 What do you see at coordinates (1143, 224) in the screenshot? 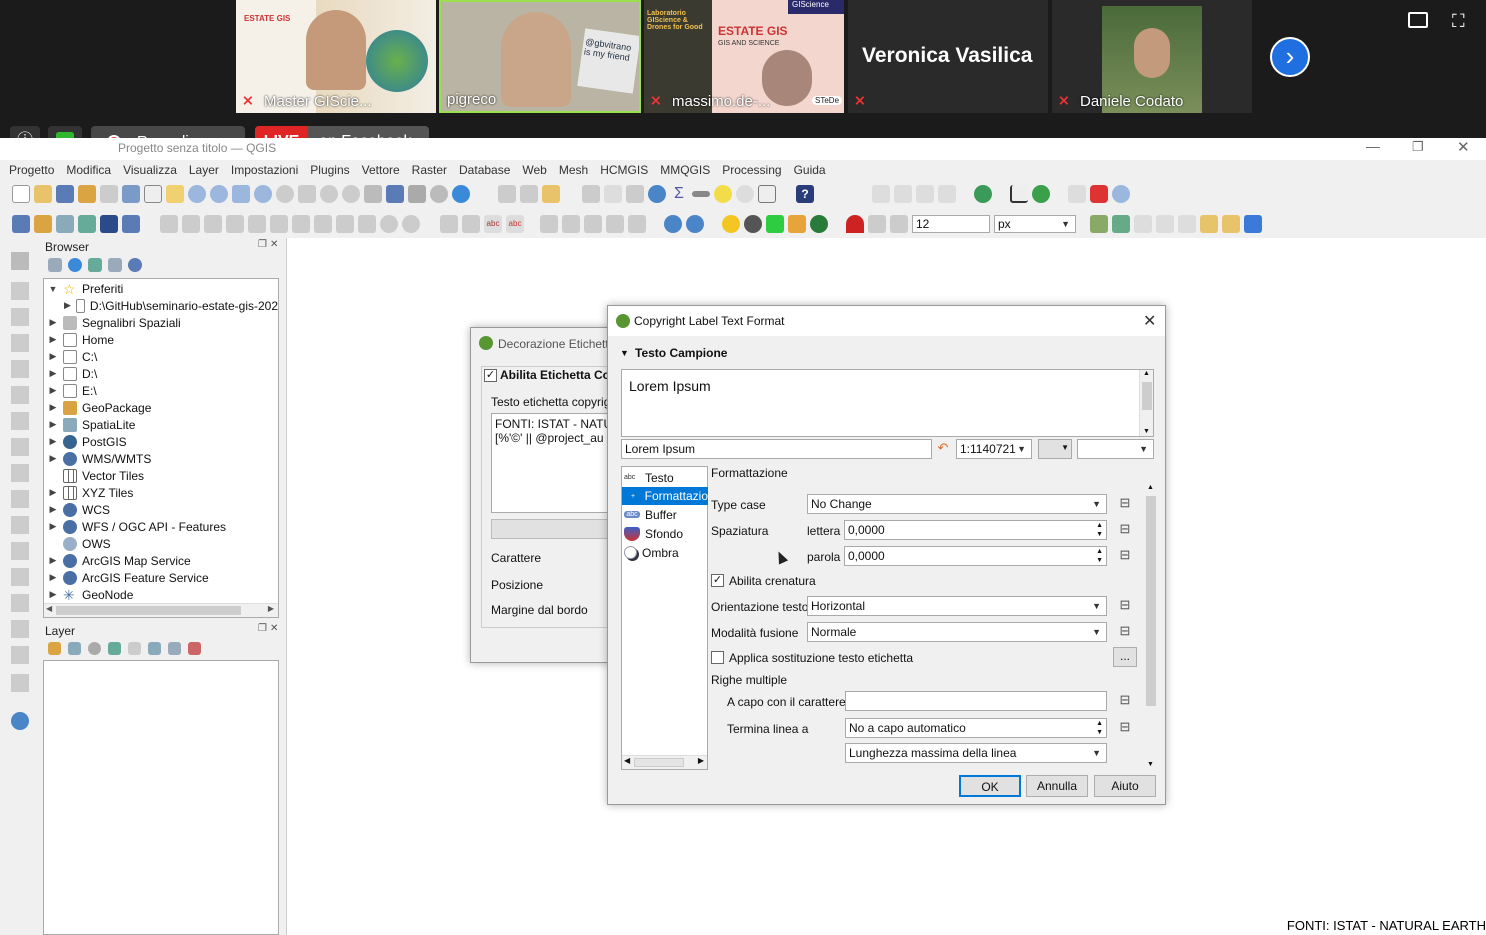
I see `split-icon` at bounding box center [1143, 224].